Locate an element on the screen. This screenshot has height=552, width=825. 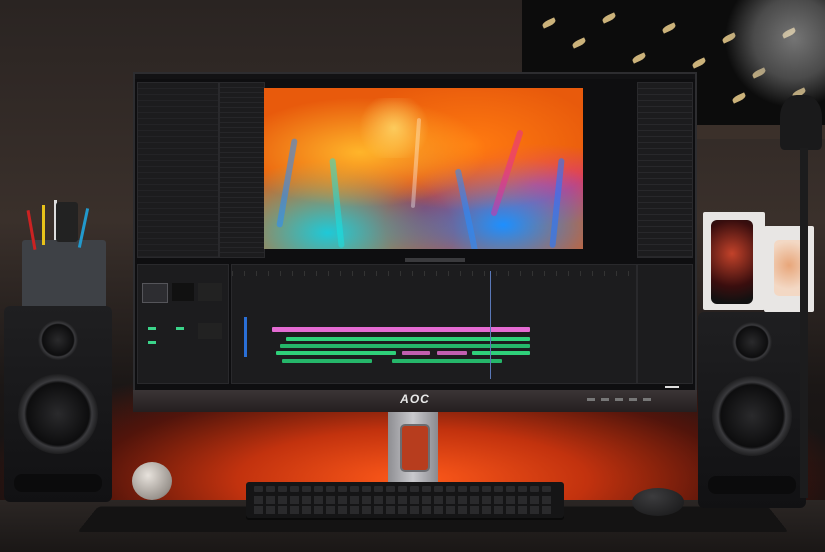
lamp-pole is located at coordinates (804, 323).